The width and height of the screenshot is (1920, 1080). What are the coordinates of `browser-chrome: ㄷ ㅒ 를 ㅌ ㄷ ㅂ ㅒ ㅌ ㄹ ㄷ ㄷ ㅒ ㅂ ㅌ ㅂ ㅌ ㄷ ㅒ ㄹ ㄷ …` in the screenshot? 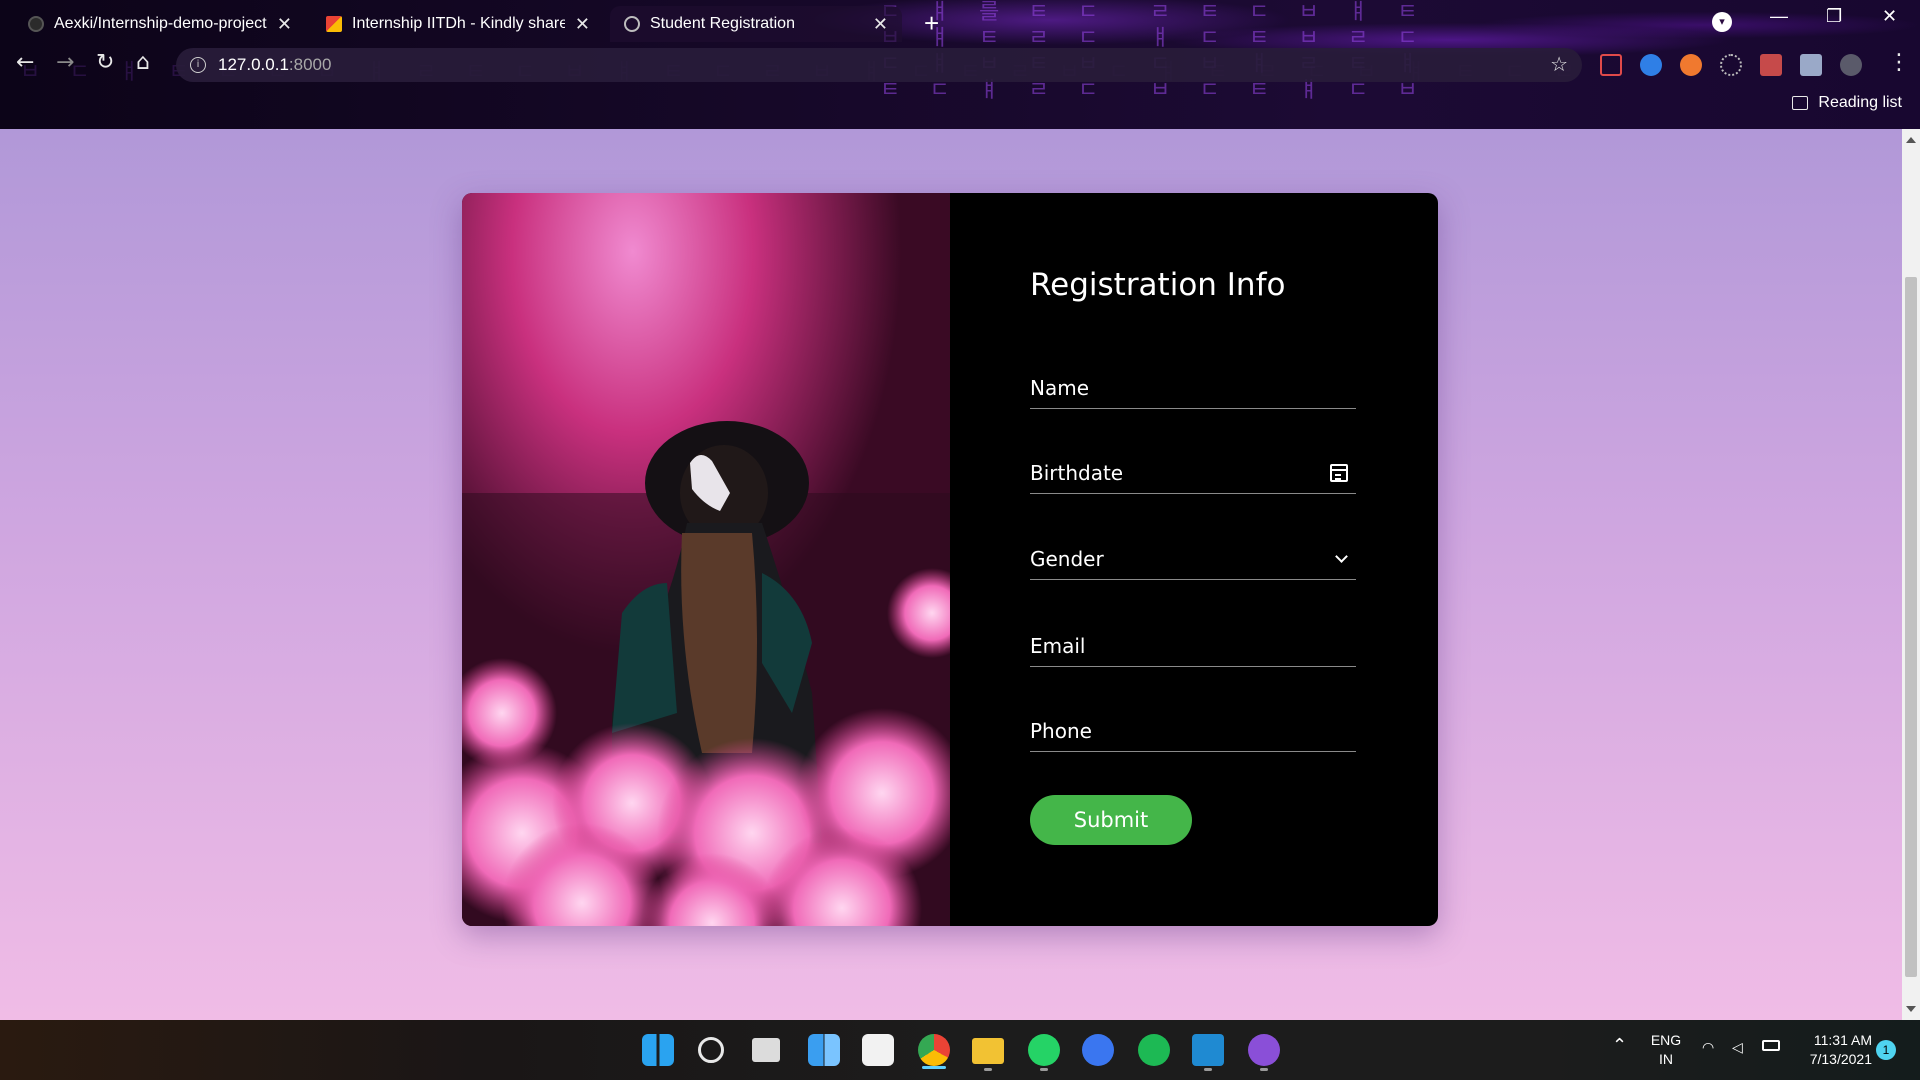 It's located at (960, 64).